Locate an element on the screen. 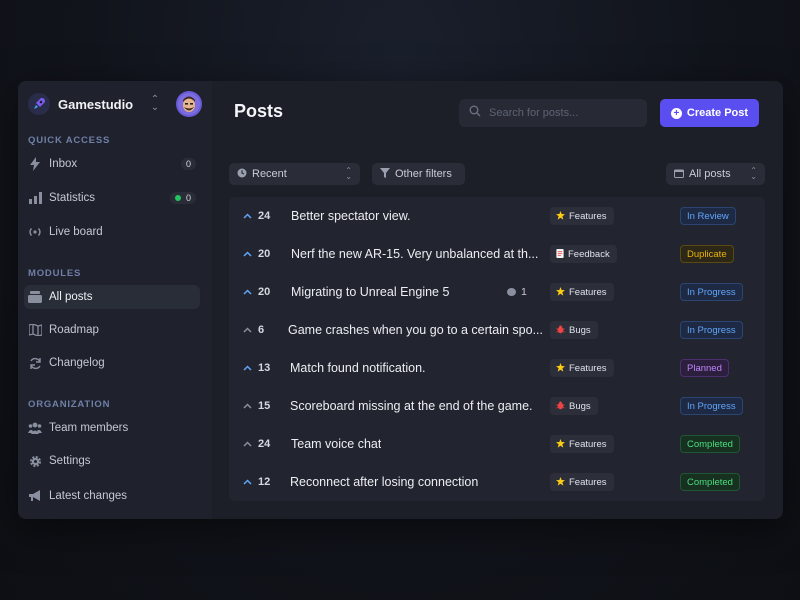  search-box is located at coordinates (553, 113).